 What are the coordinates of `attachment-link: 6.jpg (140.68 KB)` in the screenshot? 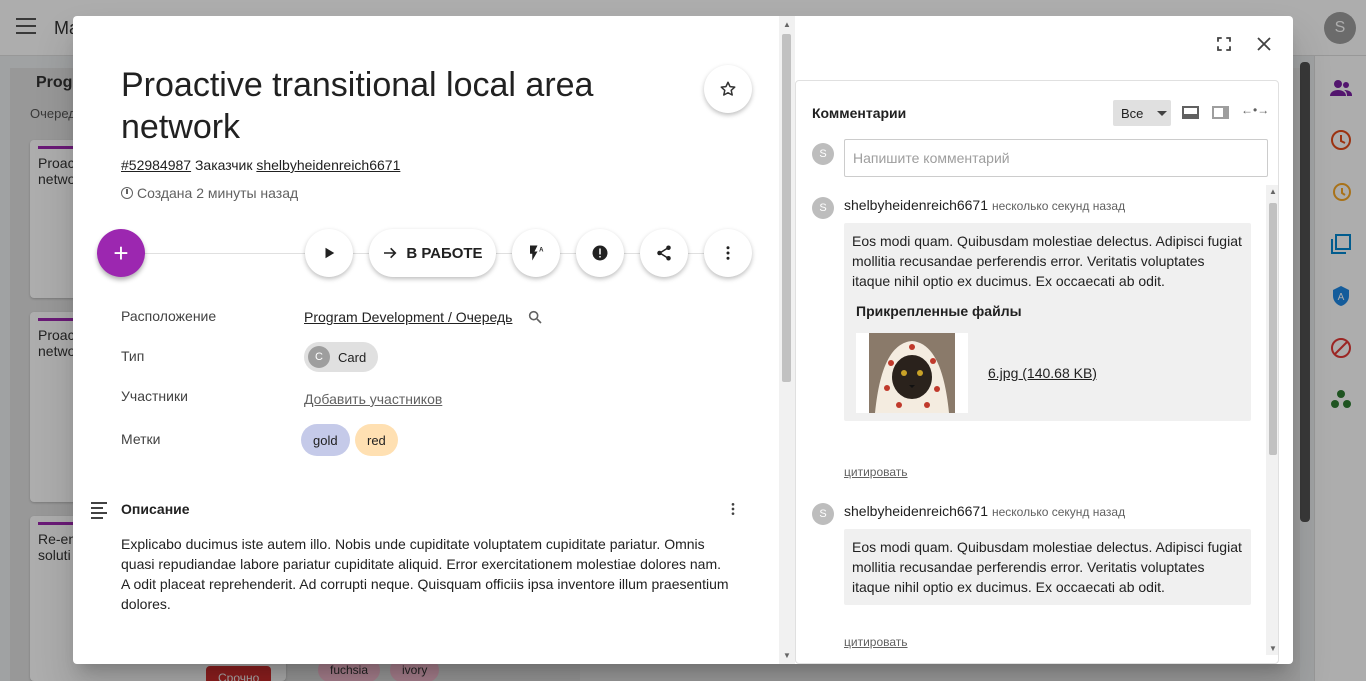 It's located at (1042, 373).